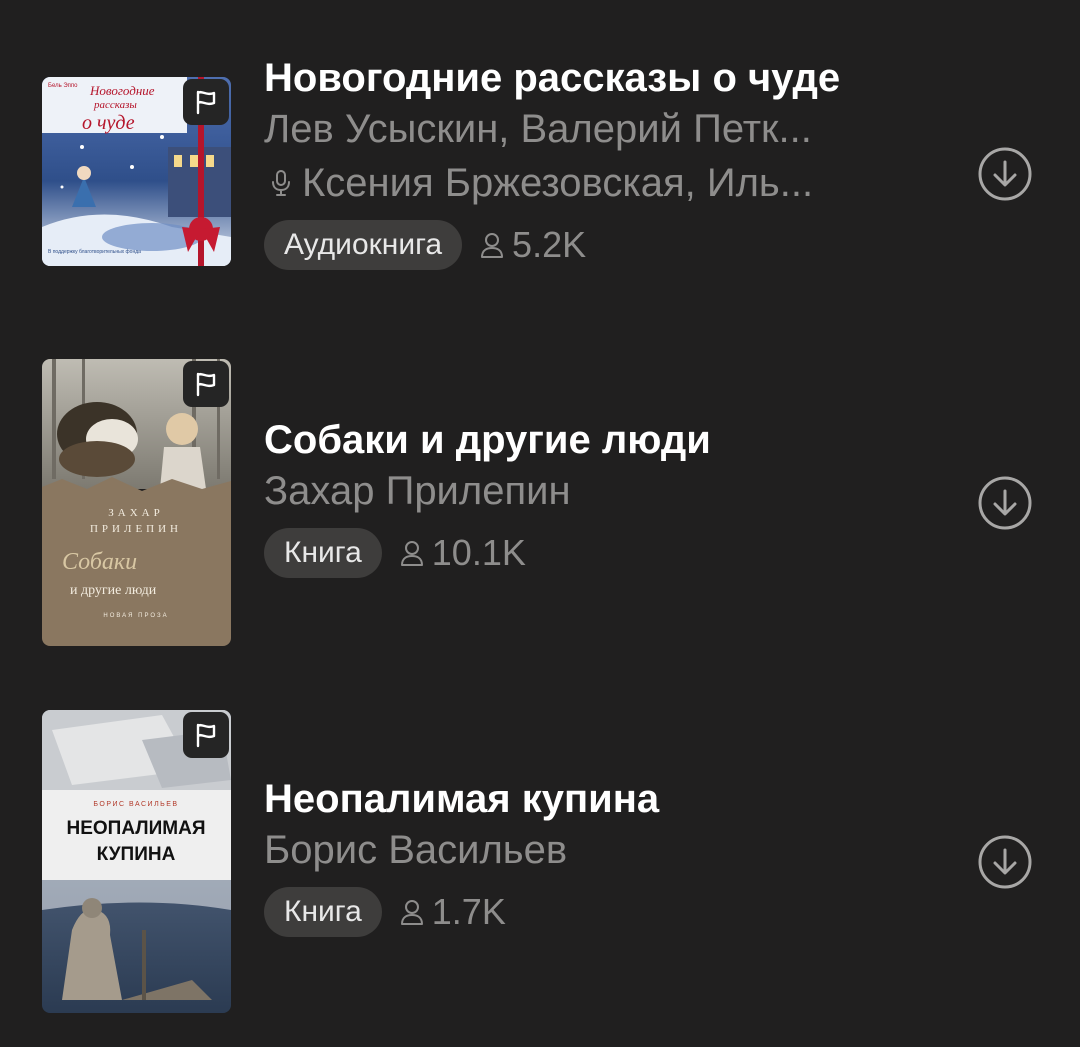 The height and width of the screenshot is (1047, 1080). I want to click on svg-text: БОРИС ВАСИЛЬЕВ, so click(135, 804).